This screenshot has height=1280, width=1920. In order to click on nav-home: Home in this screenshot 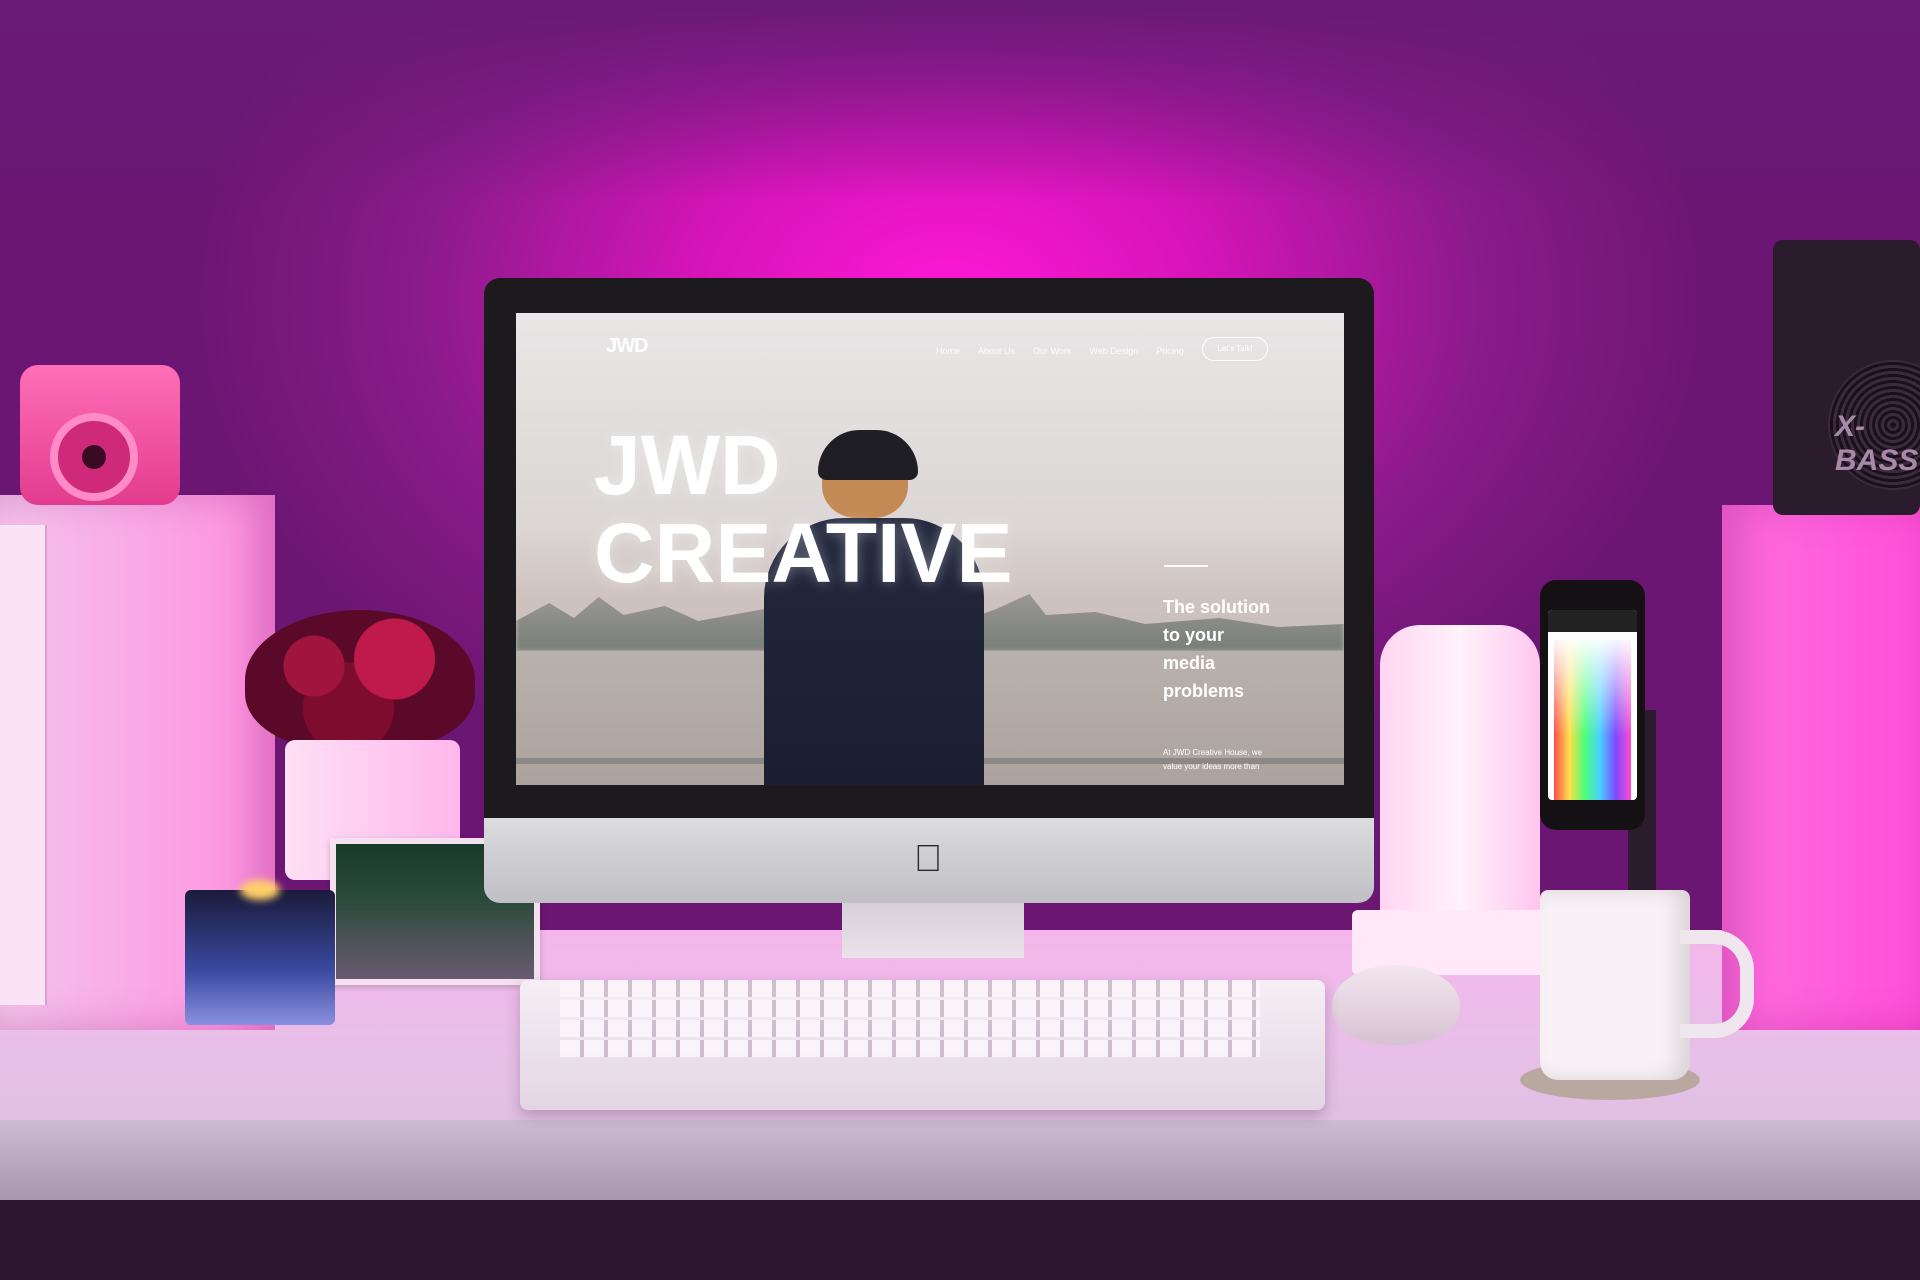, I will do `click(948, 351)`.